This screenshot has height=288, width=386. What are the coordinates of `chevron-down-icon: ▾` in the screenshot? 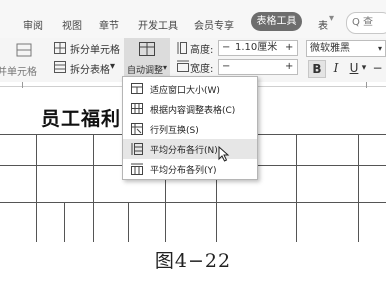 It's located at (379, 48).